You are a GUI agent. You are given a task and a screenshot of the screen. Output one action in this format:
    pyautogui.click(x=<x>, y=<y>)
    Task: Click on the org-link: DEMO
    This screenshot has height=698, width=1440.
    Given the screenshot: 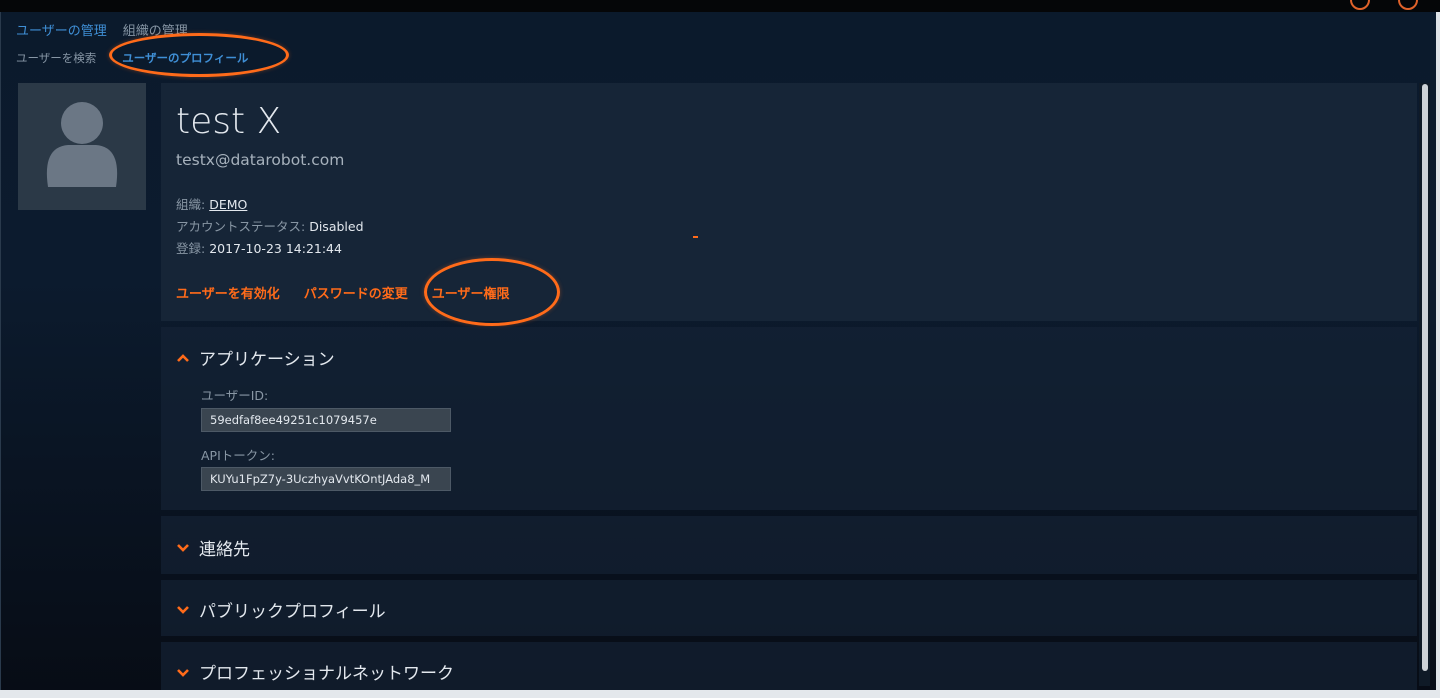 What is the action you would take?
    pyautogui.click(x=228, y=204)
    